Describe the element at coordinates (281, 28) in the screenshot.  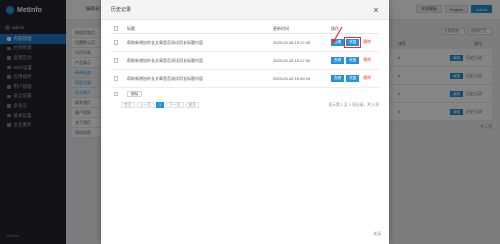
I see `col-time: 更新时间` at that location.